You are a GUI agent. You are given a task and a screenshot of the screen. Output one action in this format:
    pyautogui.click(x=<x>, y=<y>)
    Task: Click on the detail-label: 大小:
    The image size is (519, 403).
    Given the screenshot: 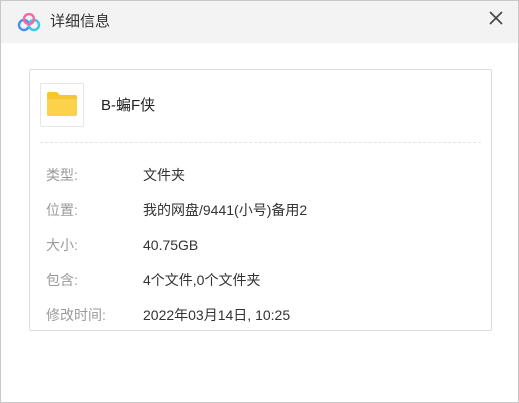 What is the action you would take?
    pyautogui.click(x=62, y=245)
    